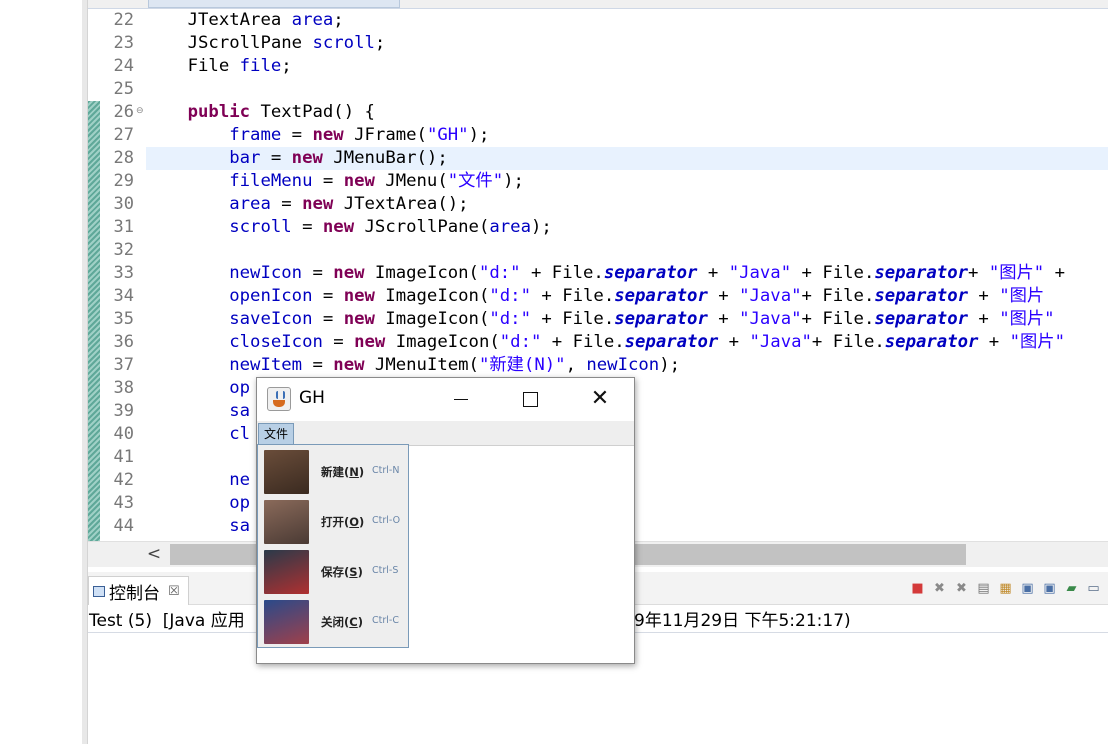  Describe the element at coordinates (939, 588) in the screenshot. I see `remove-launch-icon: ✖` at that location.